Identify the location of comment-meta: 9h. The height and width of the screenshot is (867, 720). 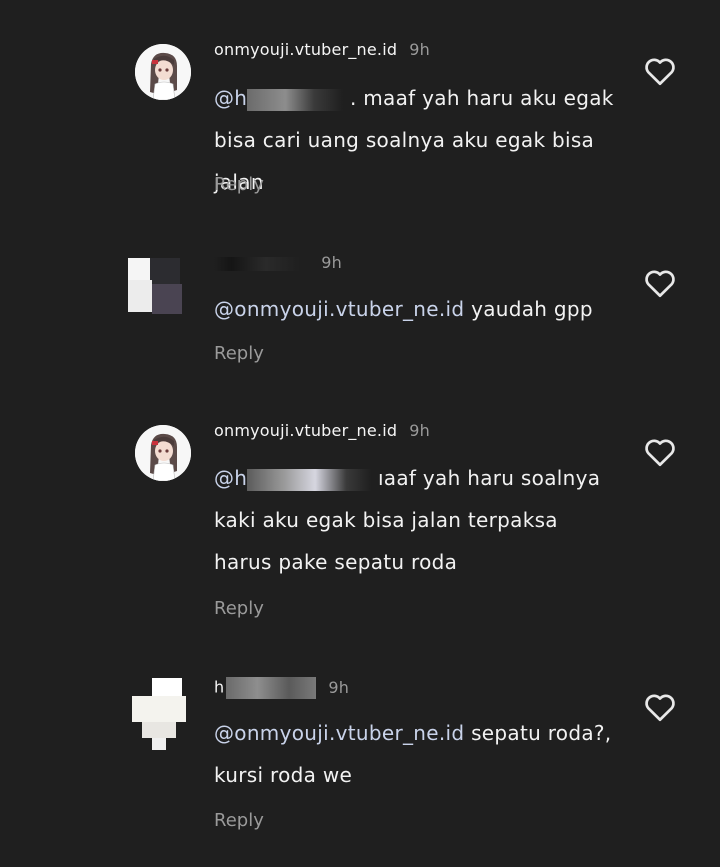
(278, 262).